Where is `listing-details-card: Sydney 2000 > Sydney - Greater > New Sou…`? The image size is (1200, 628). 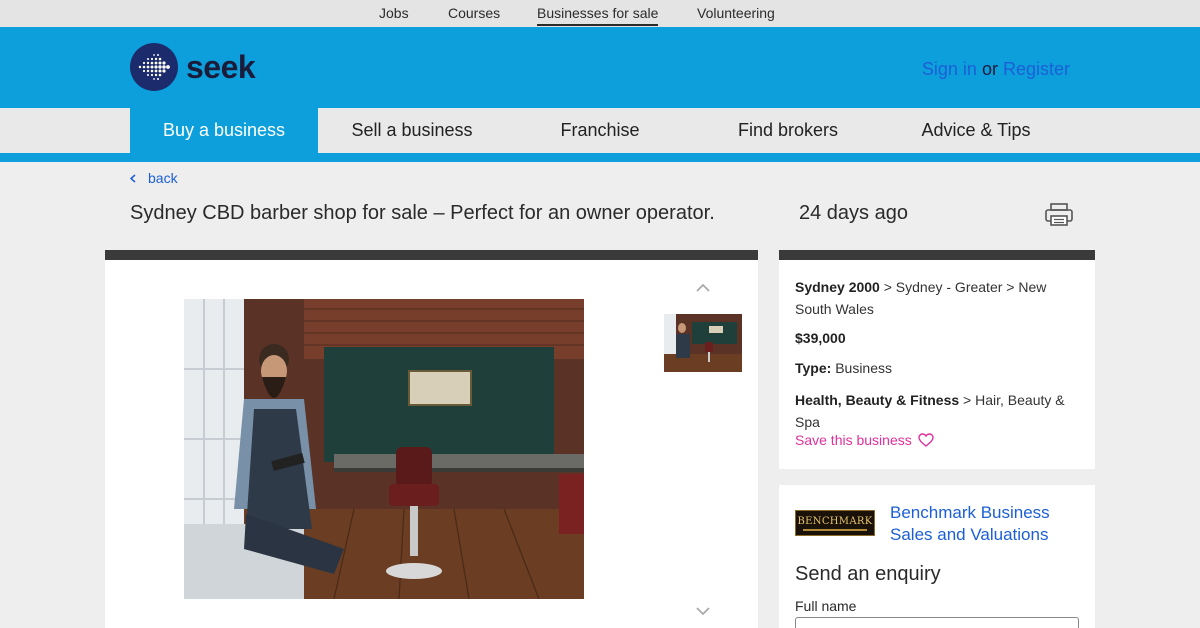
listing-details-card: Sydney 2000 > Sydney - Greater > New Sou… is located at coordinates (937, 359).